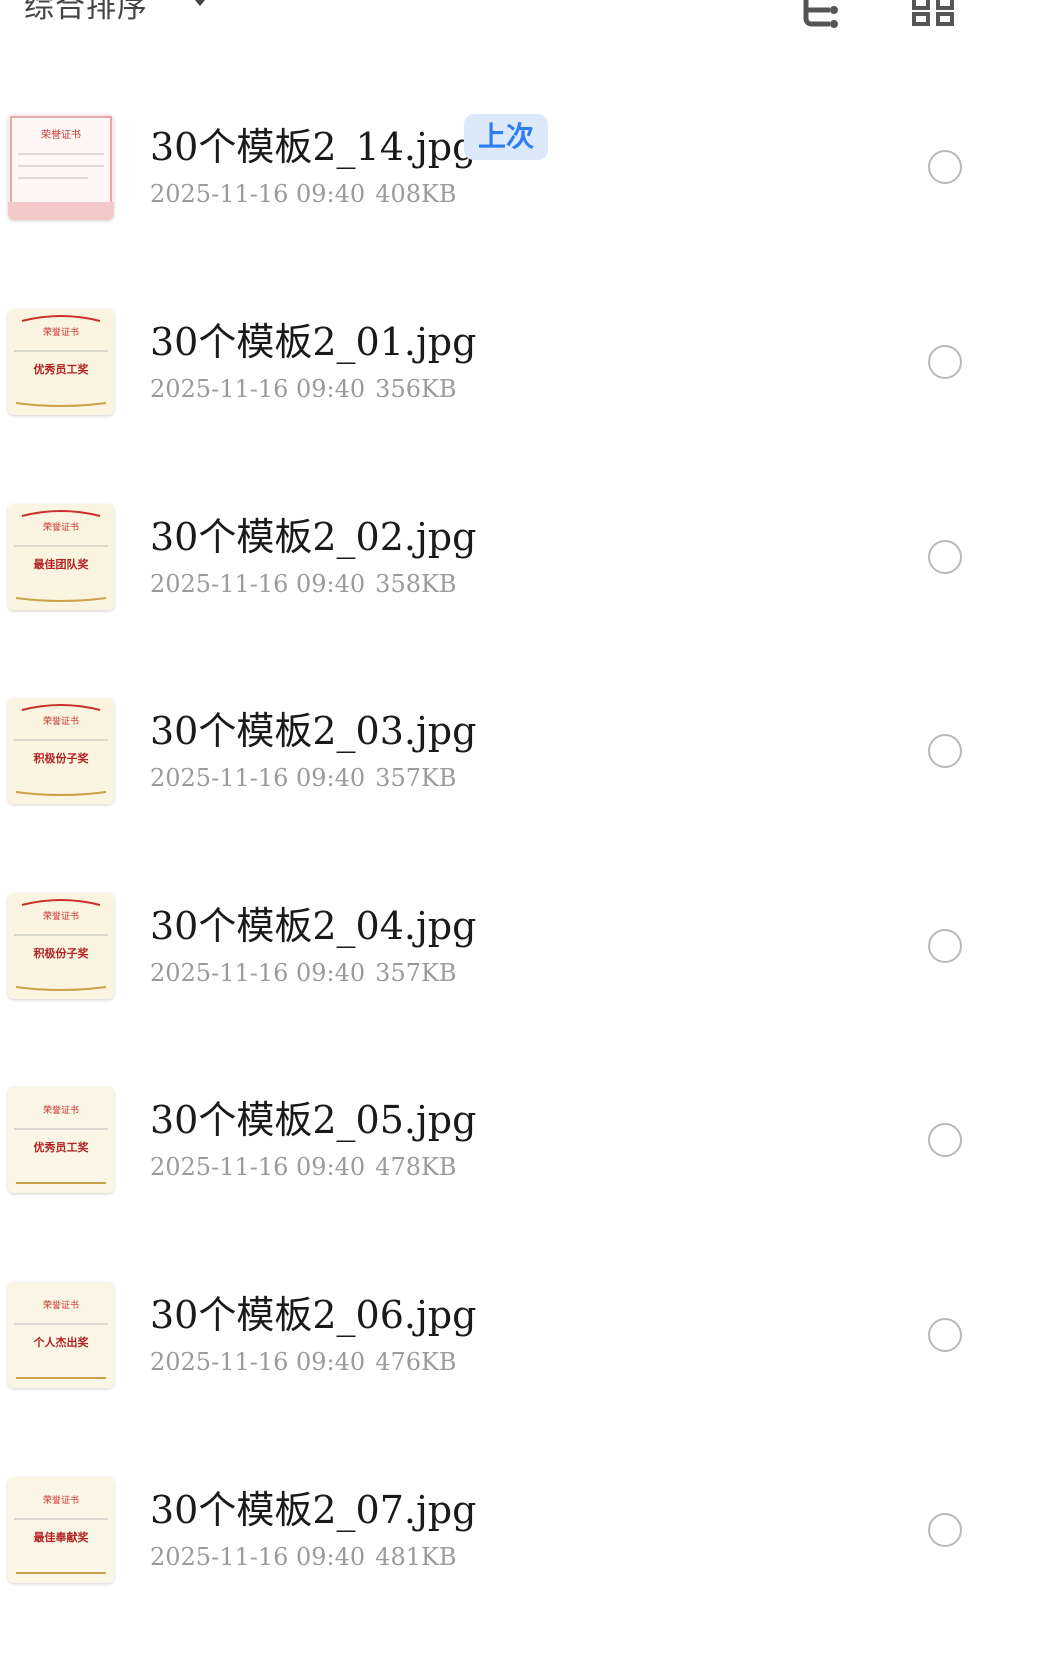  I want to click on tree-view-icon, so click(822, 17).